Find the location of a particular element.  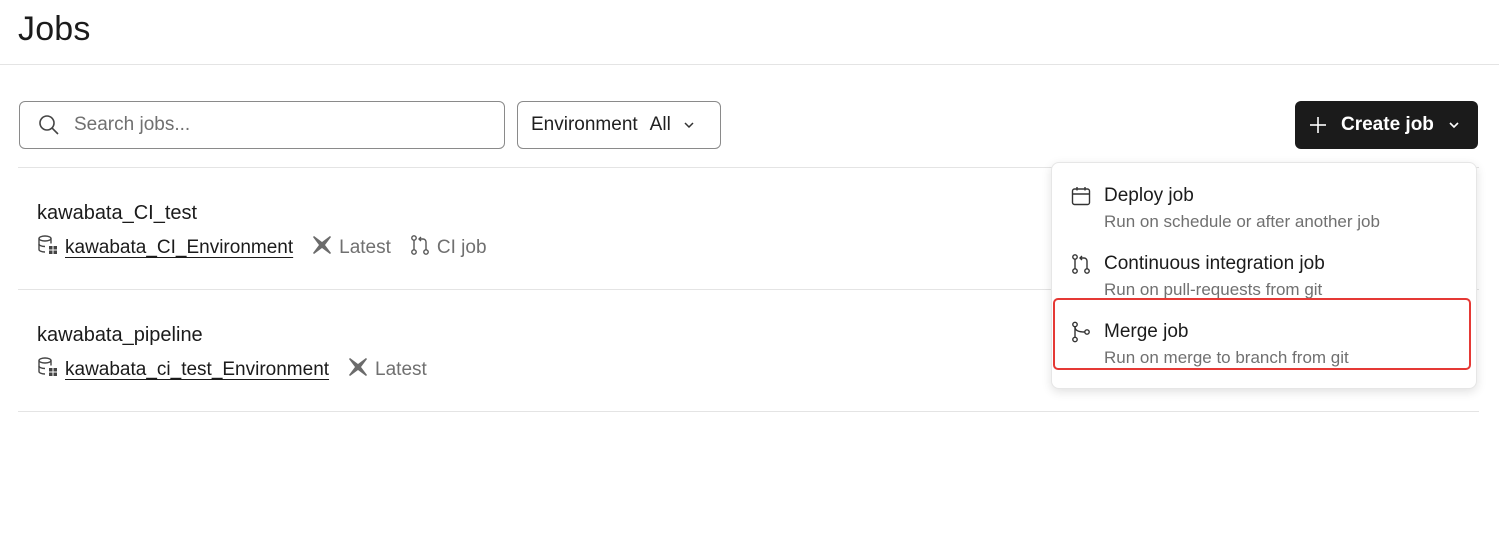

menu-item-title: Continuous integration job is located at coordinates (1214, 263).